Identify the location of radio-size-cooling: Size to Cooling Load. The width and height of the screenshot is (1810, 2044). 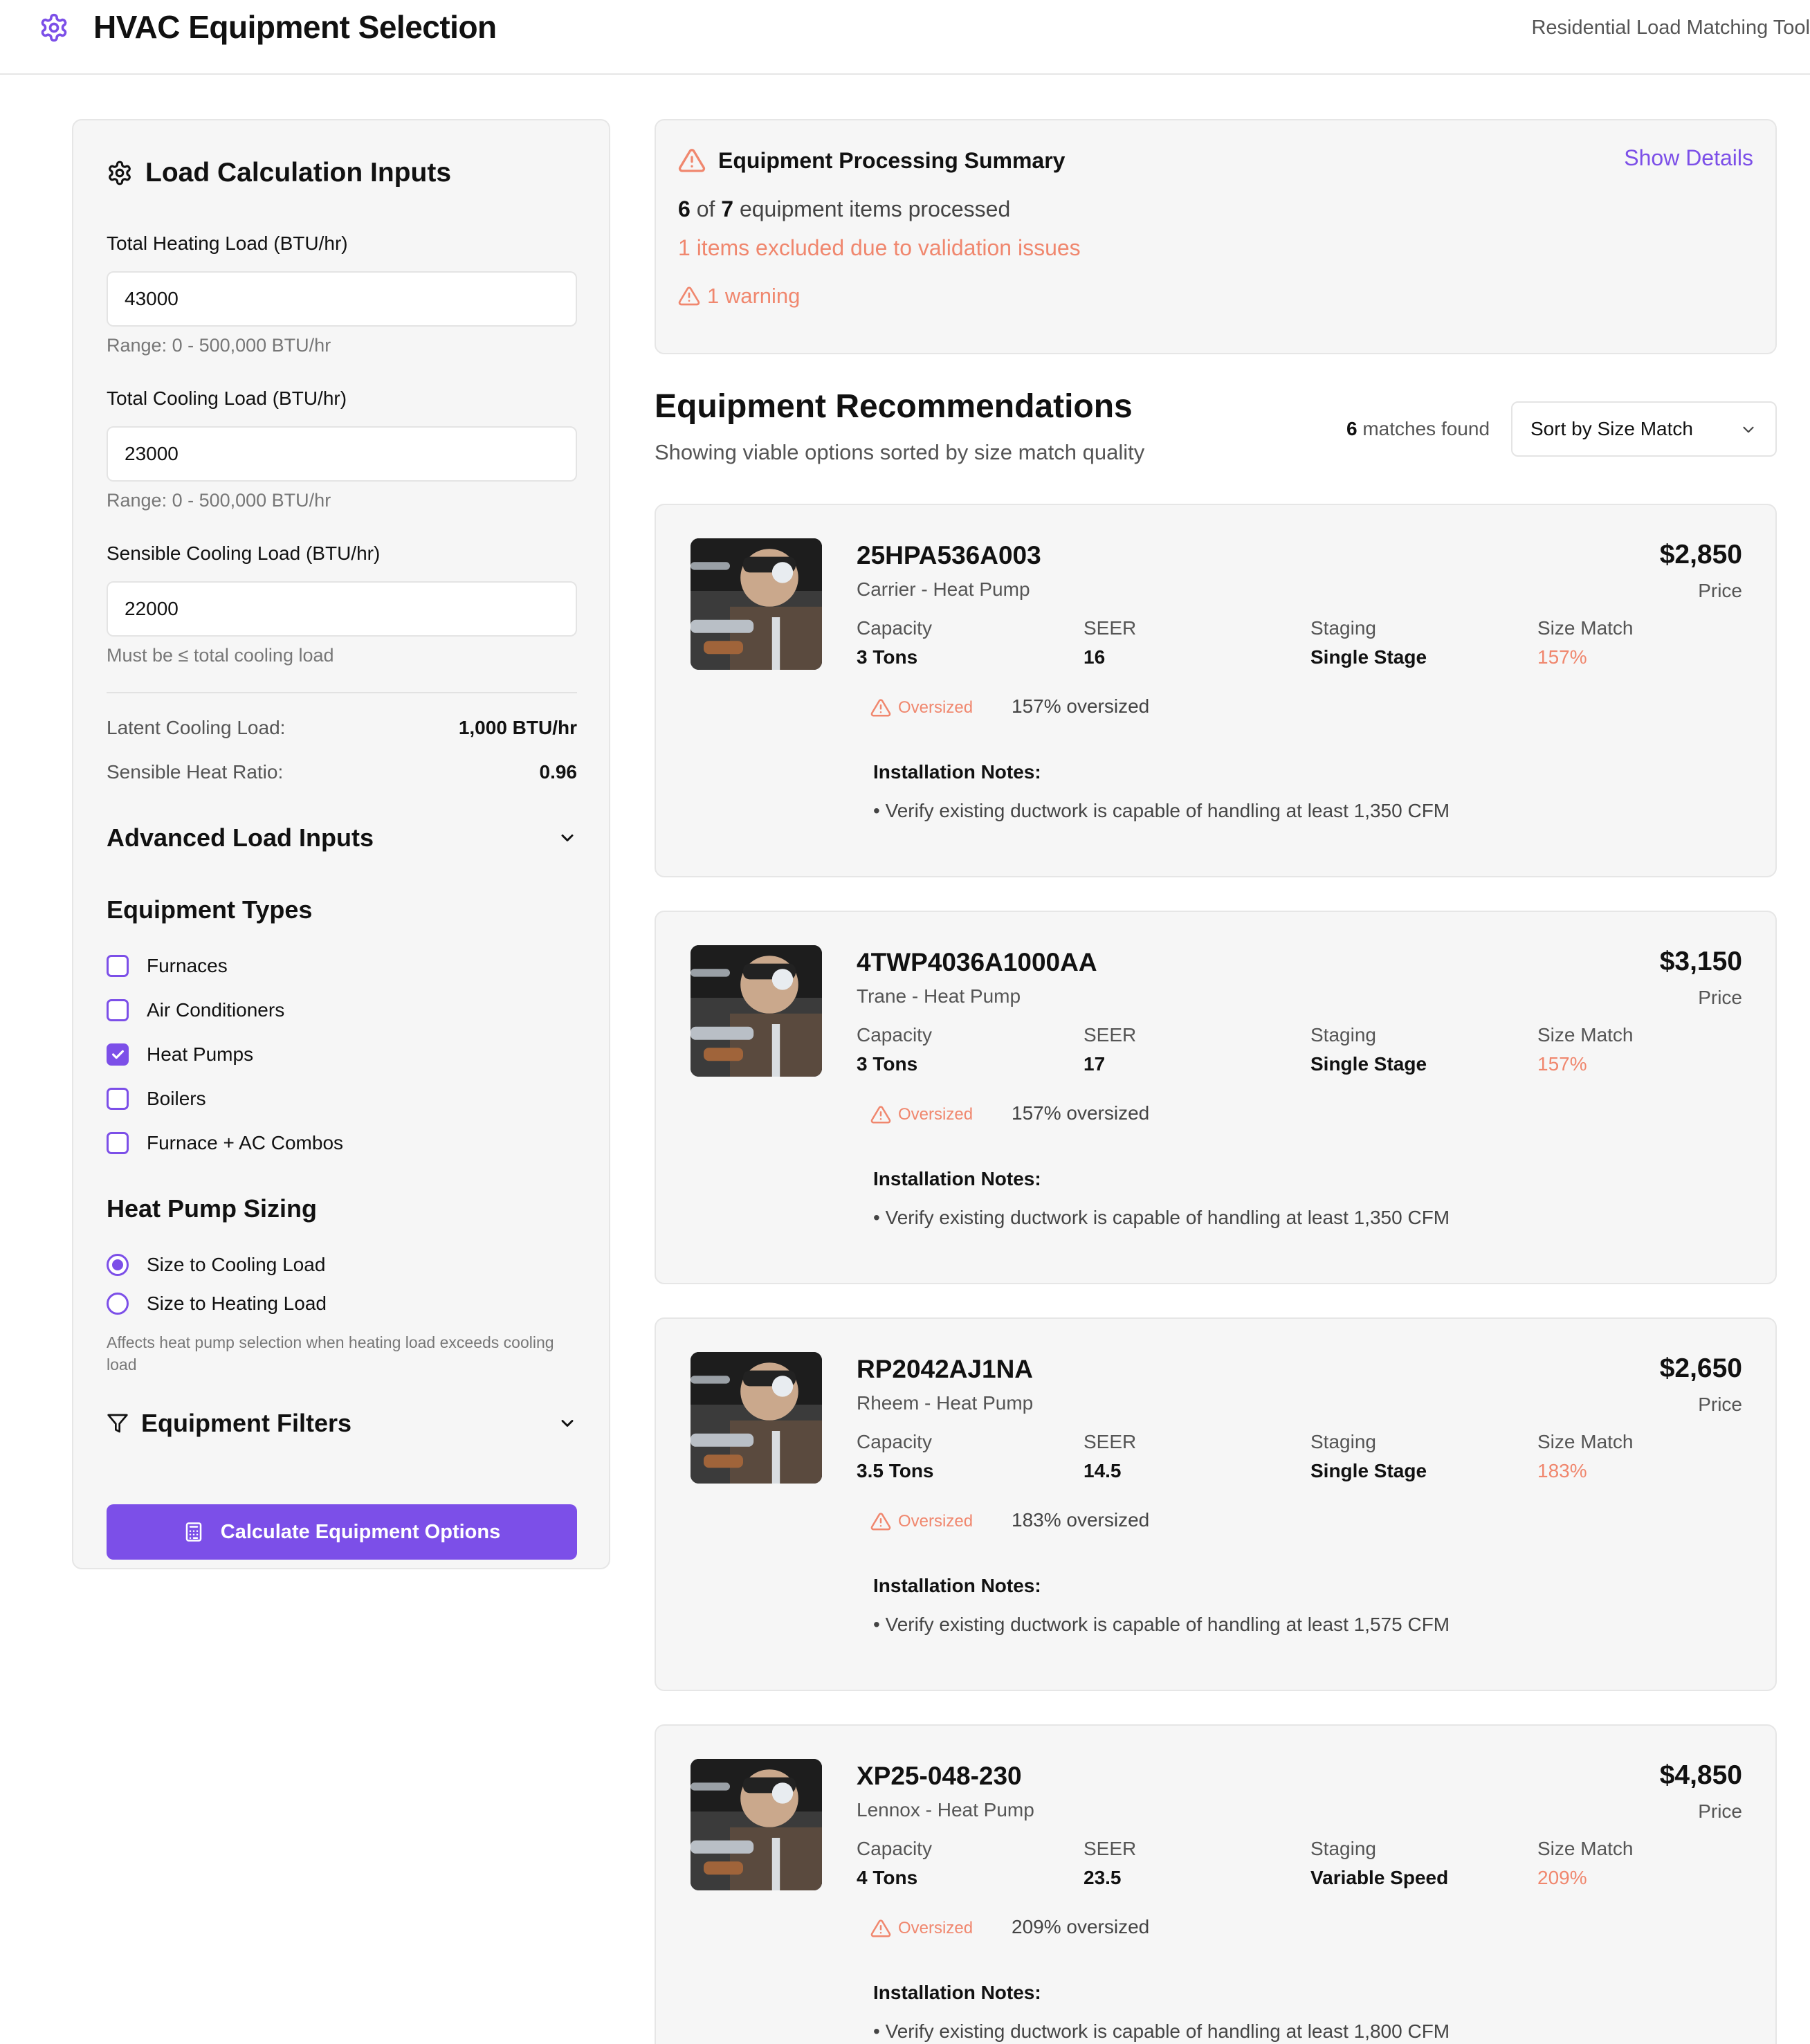
(216, 1265).